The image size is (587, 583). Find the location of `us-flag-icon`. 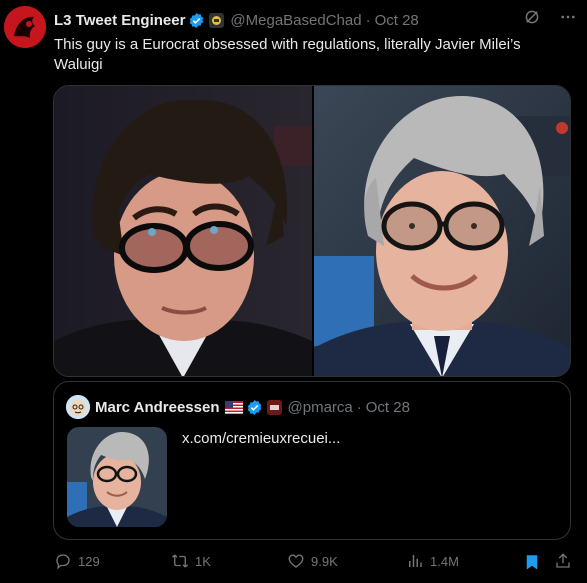

us-flag-icon is located at coordinates (233, 407).